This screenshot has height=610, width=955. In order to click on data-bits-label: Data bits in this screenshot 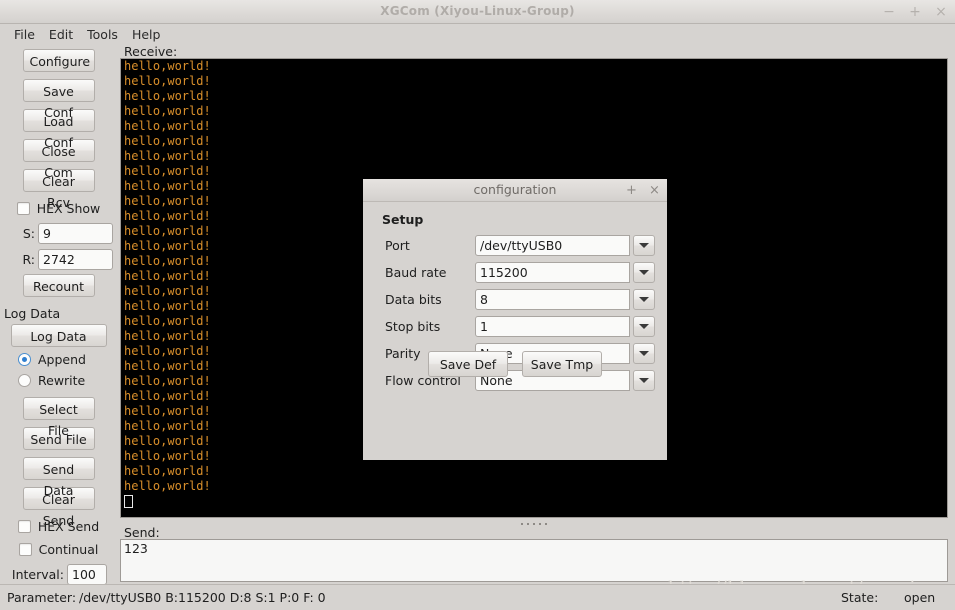, I will do `click(413, 299)`.